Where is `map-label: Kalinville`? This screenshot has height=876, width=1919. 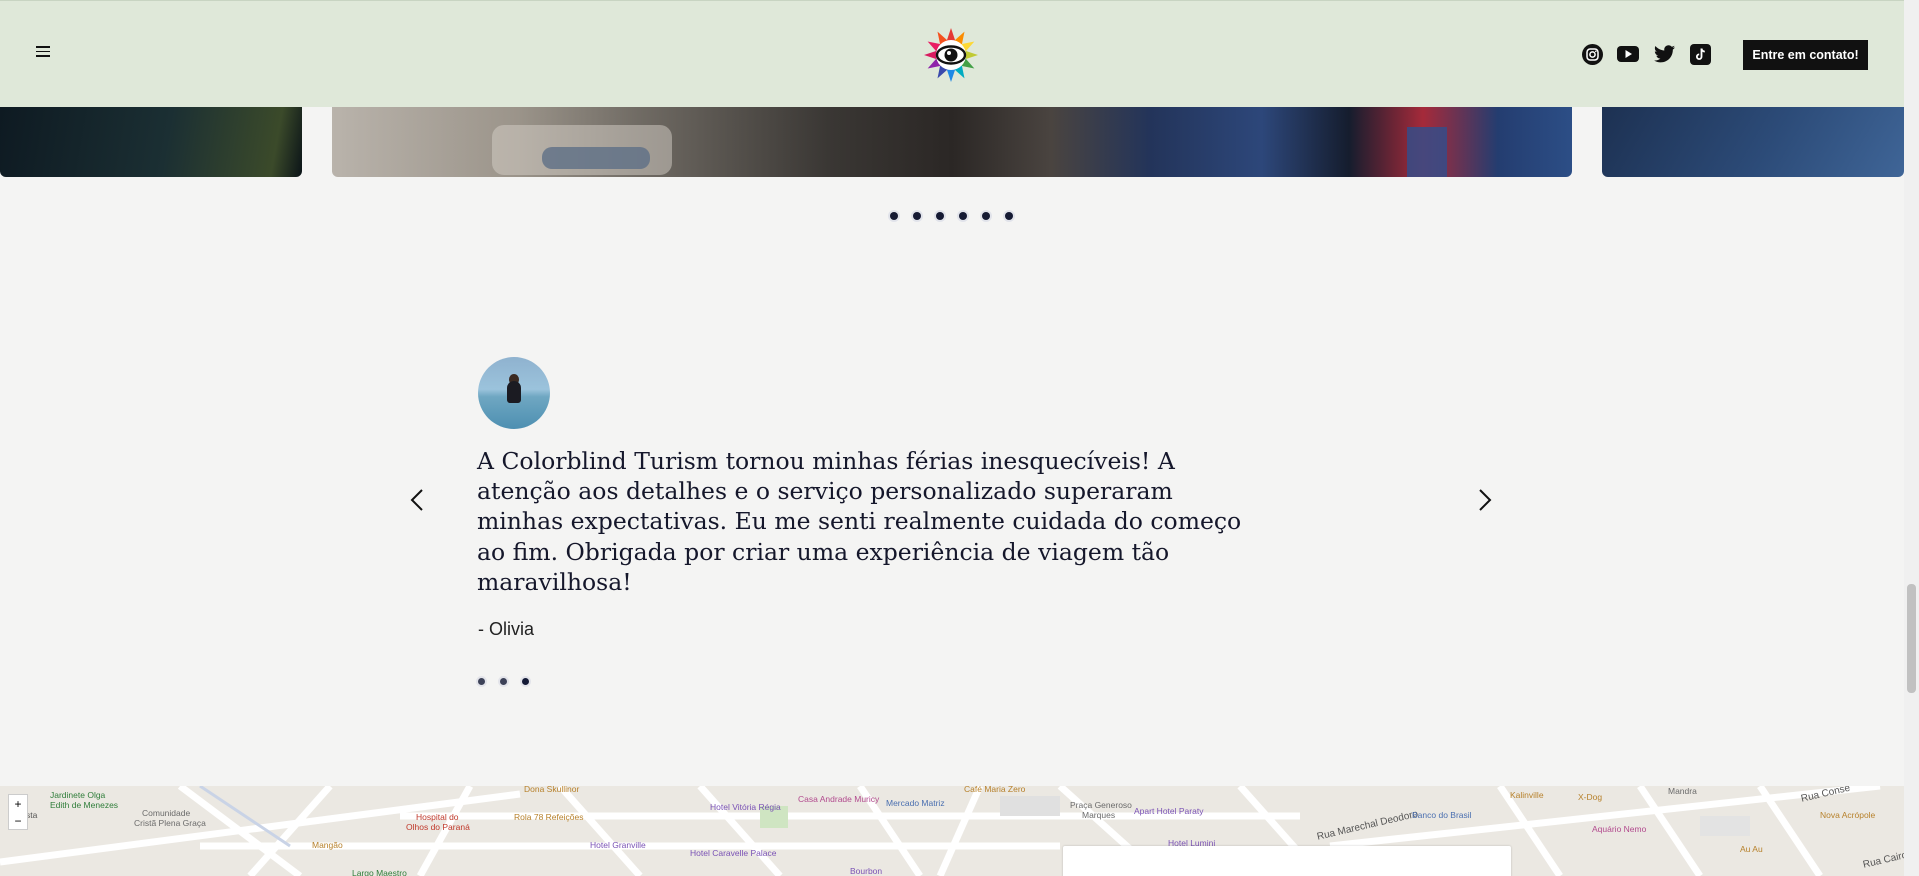
map-label: Kalinville is located at coordinates (1527, 795).